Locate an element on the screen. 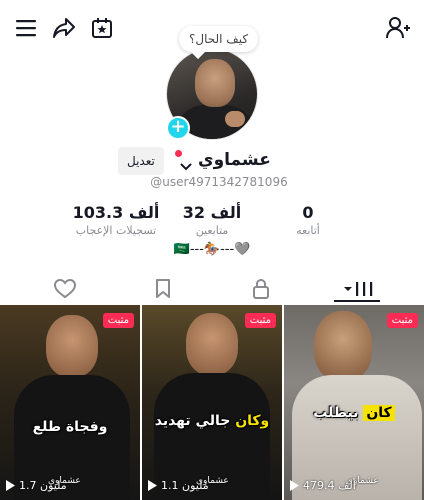 Image resolution: width=424 pixels, height=500 pixels. caption-text: جالي تهديد is located at coordinates (192, 421).